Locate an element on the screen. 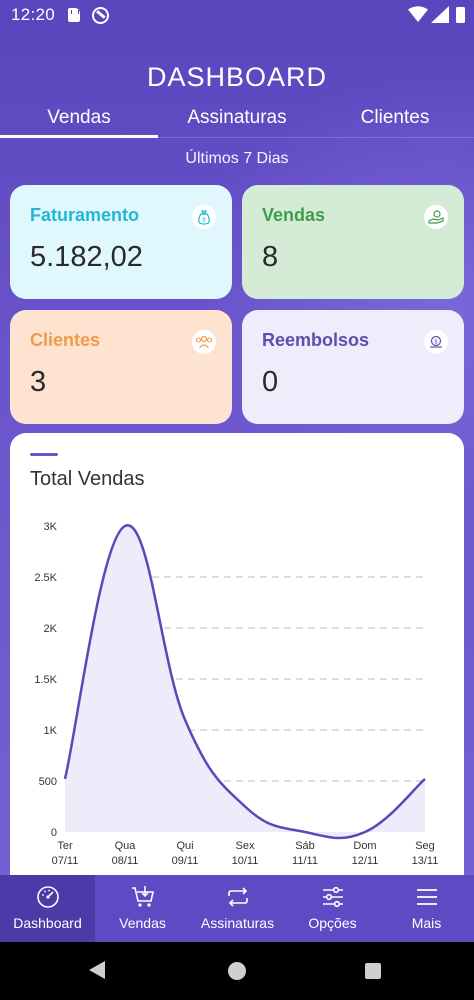  x-tick-day: Dom is located at coordinates (364, 846).